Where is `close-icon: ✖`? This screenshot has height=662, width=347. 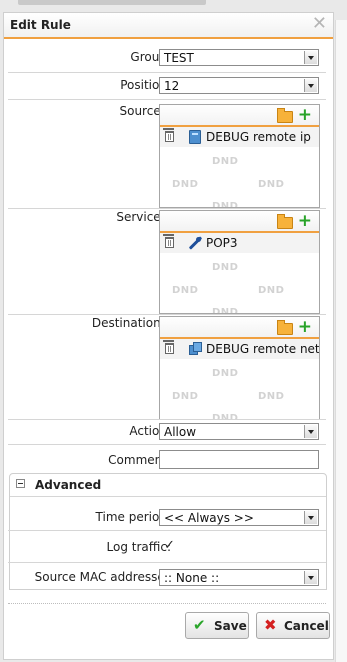
close-icon: ✖ is located at coordinates (270, 625).